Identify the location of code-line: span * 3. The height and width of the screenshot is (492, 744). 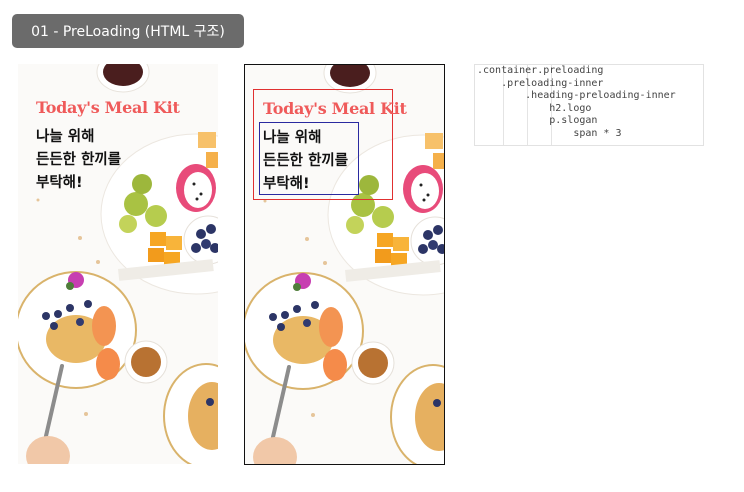
(549, 133).